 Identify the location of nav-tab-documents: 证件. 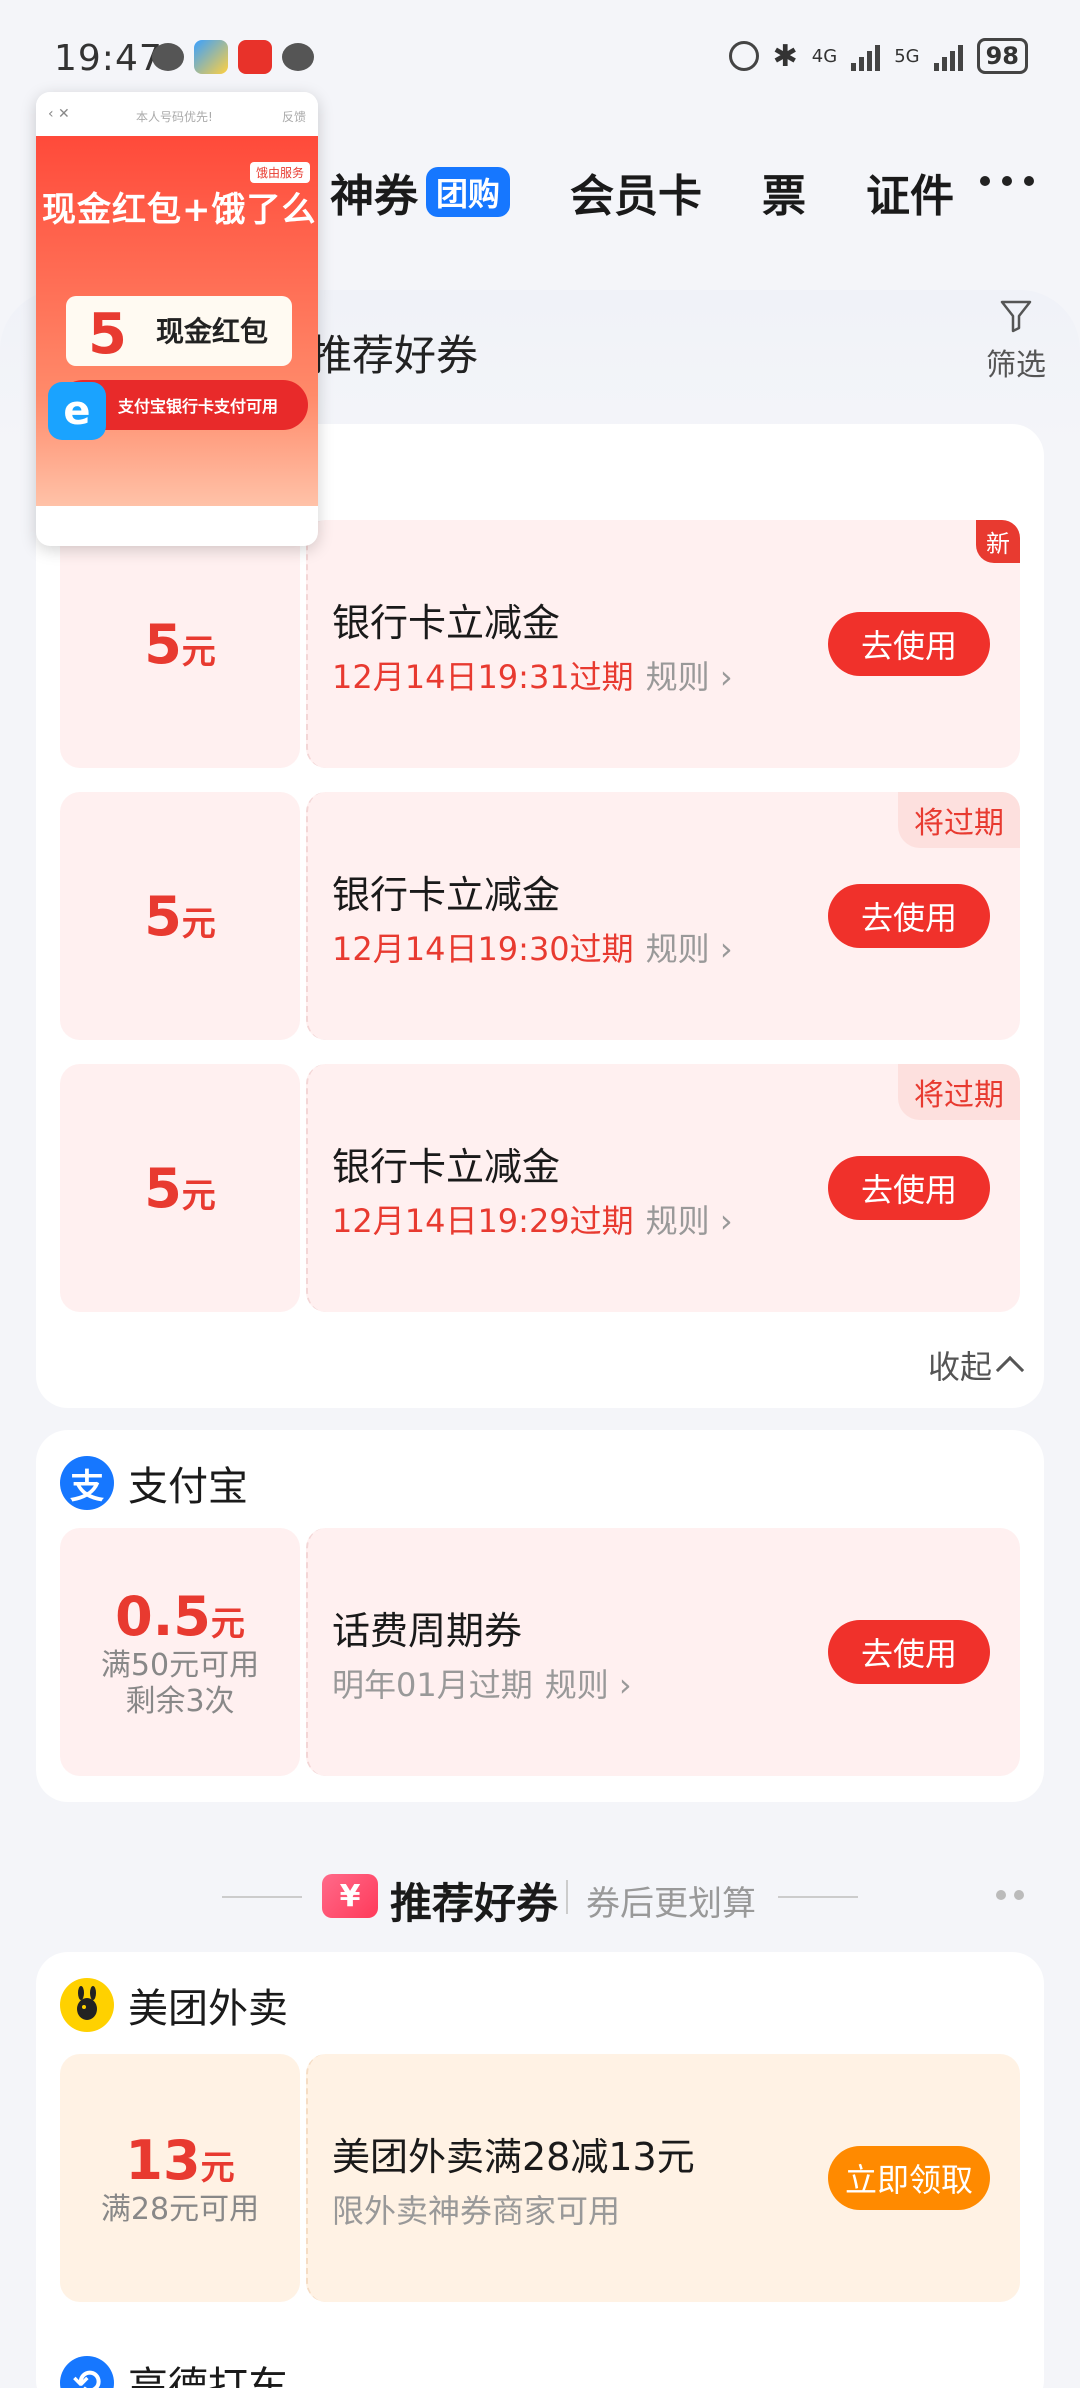
(910, 192).